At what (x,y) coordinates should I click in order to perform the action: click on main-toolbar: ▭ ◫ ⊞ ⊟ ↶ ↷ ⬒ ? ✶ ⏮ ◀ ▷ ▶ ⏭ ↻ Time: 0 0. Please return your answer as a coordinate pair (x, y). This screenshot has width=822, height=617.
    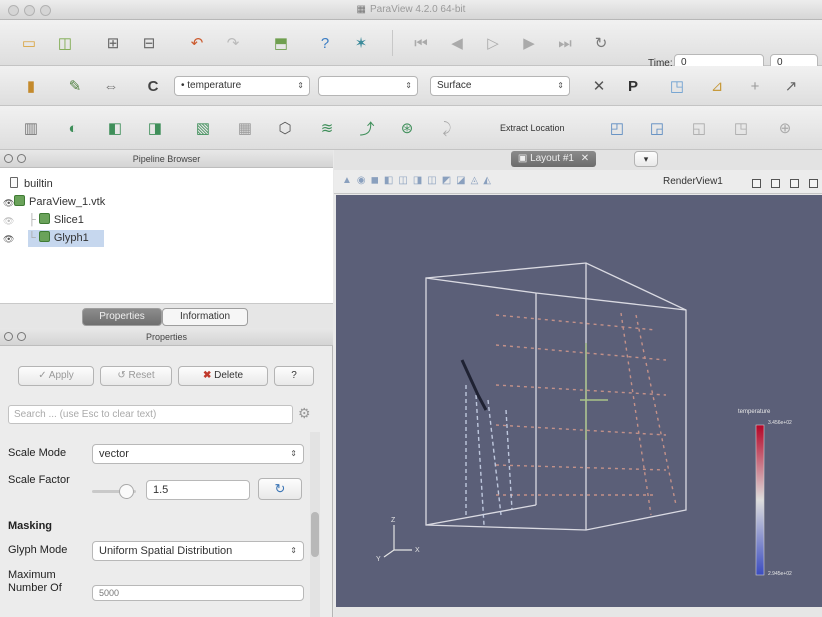
    Looking at the image, I should click on (411, 46).